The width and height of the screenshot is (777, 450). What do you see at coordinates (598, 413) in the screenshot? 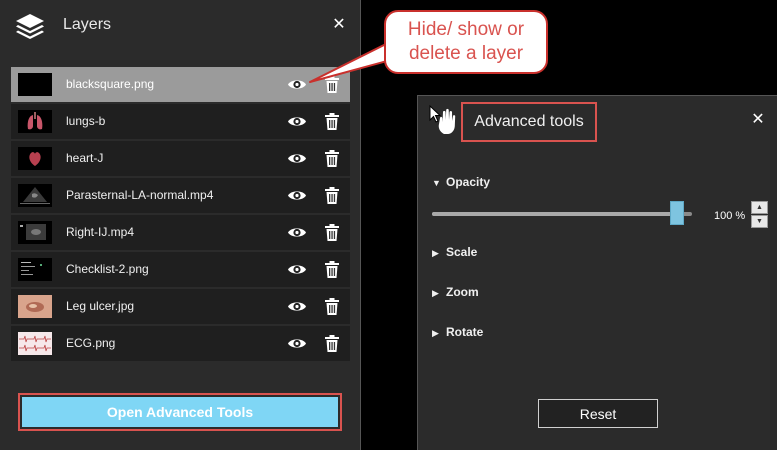
I see `reset-button: Reset` at bounding box center [598, 413].